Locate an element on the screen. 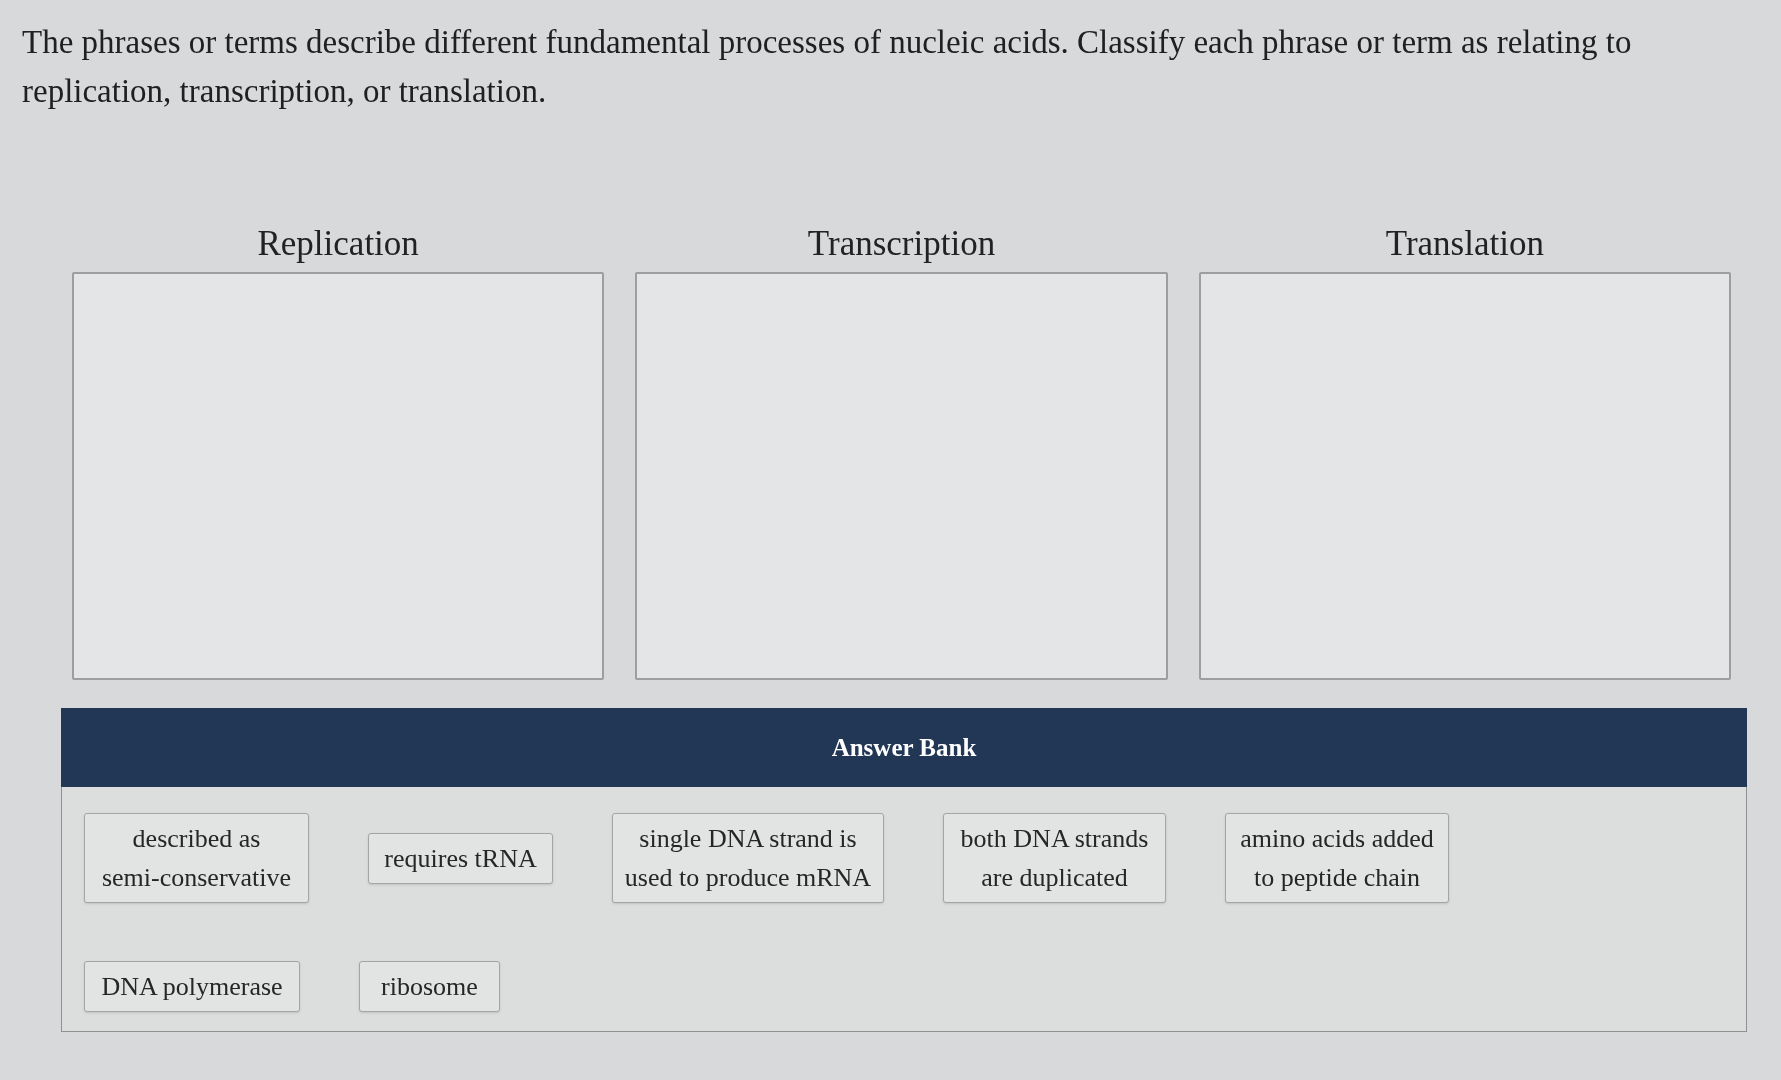 This screenshot has width=1781, height=1080. draggable-answer: both DNA strands are duplicated is located at coordinates (1054, 858).